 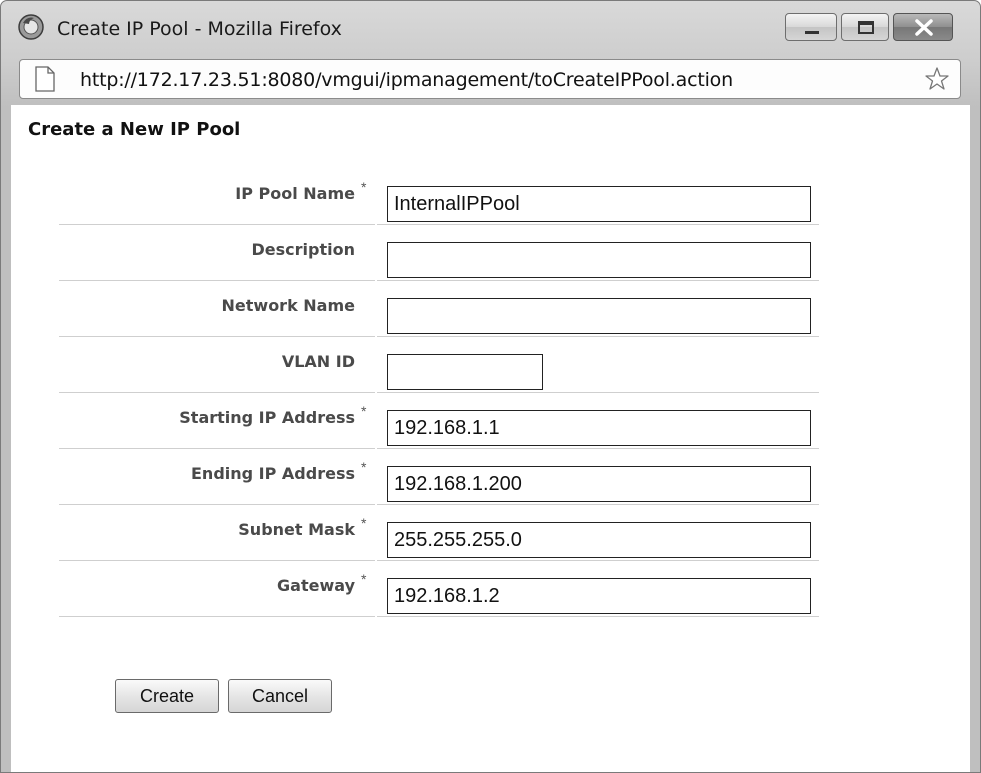 I want to click on maximize-icon, so click(x=866, y=27).